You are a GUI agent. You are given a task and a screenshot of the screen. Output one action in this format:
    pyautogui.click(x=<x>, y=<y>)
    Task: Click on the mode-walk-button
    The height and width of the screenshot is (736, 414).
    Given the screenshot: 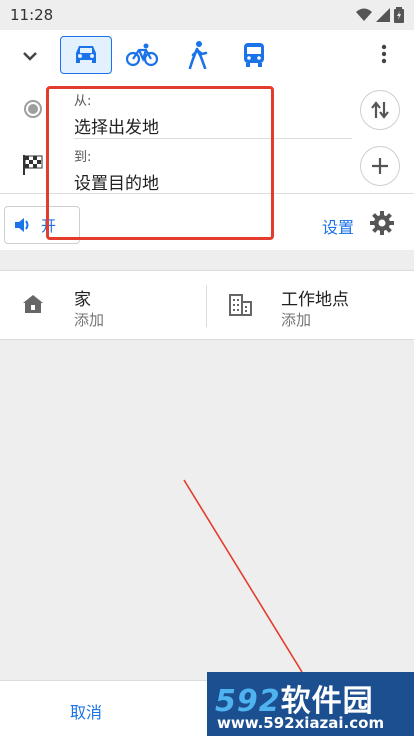 What is the action you would take?
    pyautogui.click(x=198, y=55)
    